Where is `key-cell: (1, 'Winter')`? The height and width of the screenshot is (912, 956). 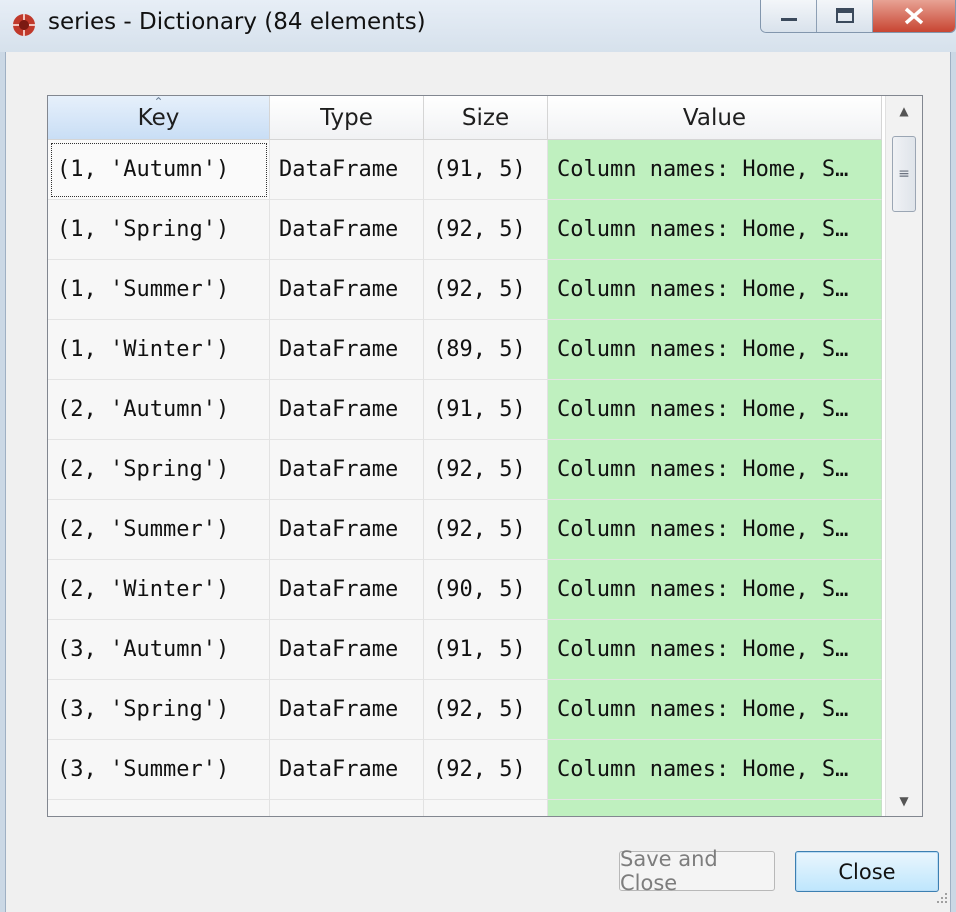
key-cell: (1, 'Winter') is located at coordinates (159, 350).